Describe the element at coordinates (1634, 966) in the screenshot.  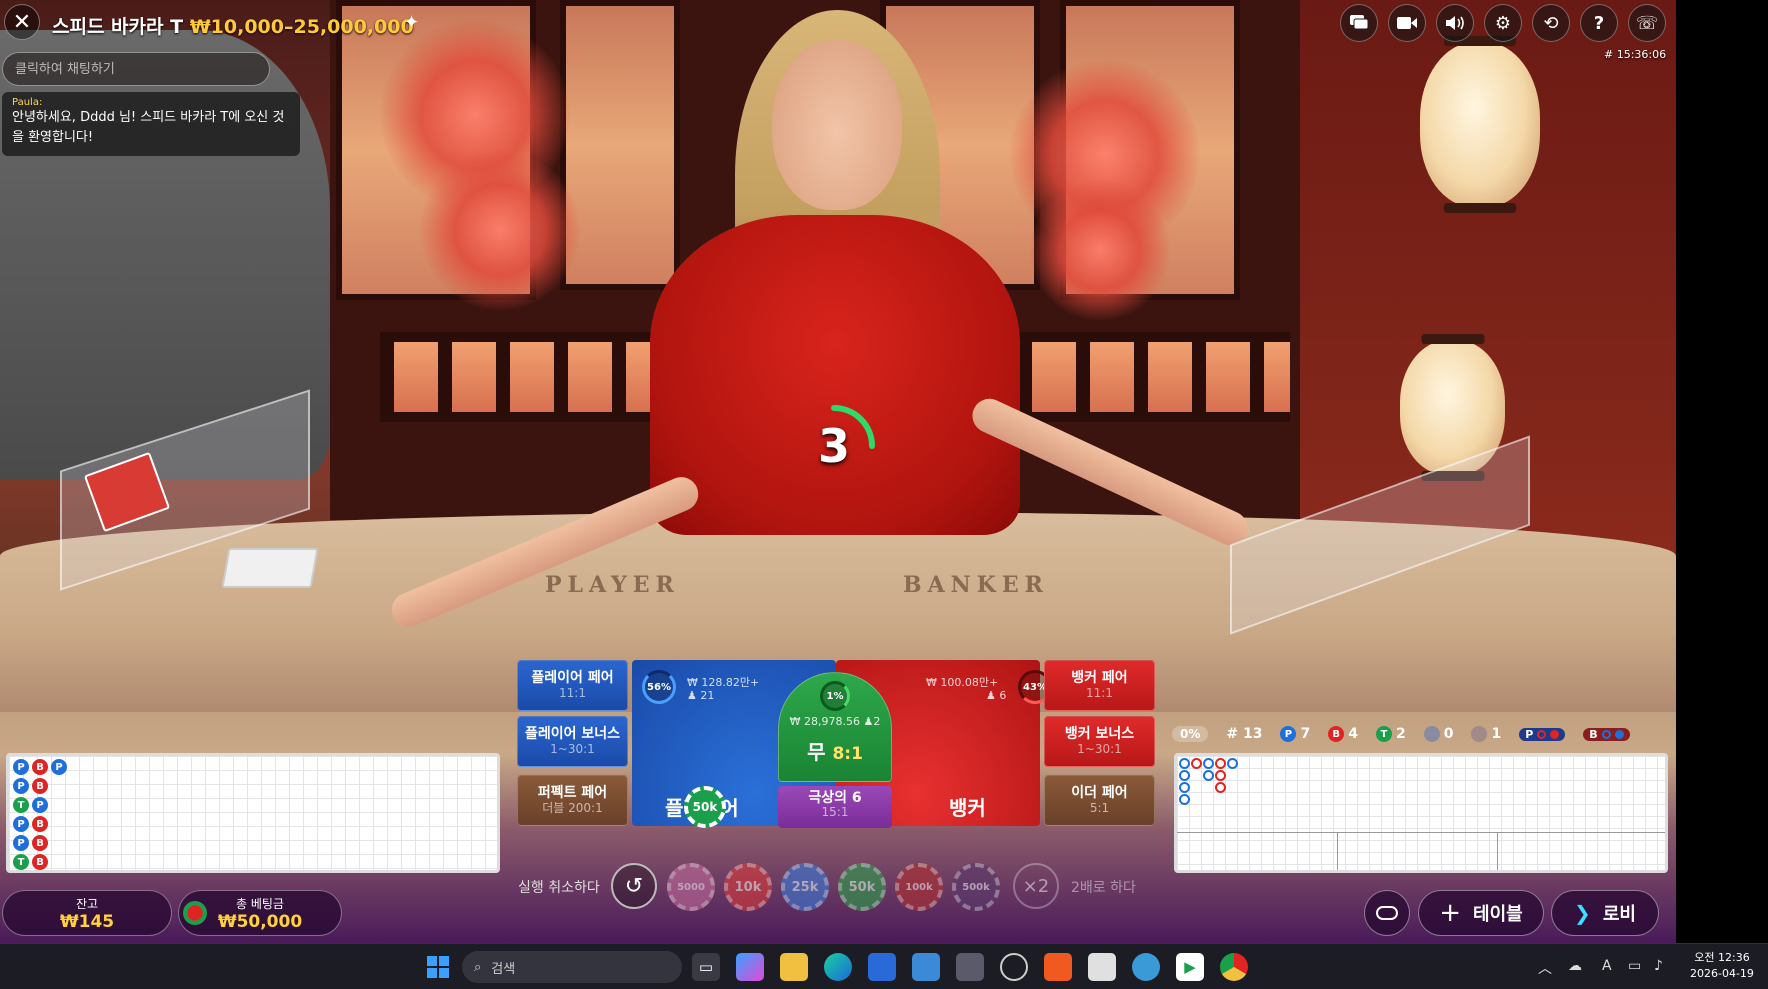
I see `tray-network-icon: ▭` at that location.